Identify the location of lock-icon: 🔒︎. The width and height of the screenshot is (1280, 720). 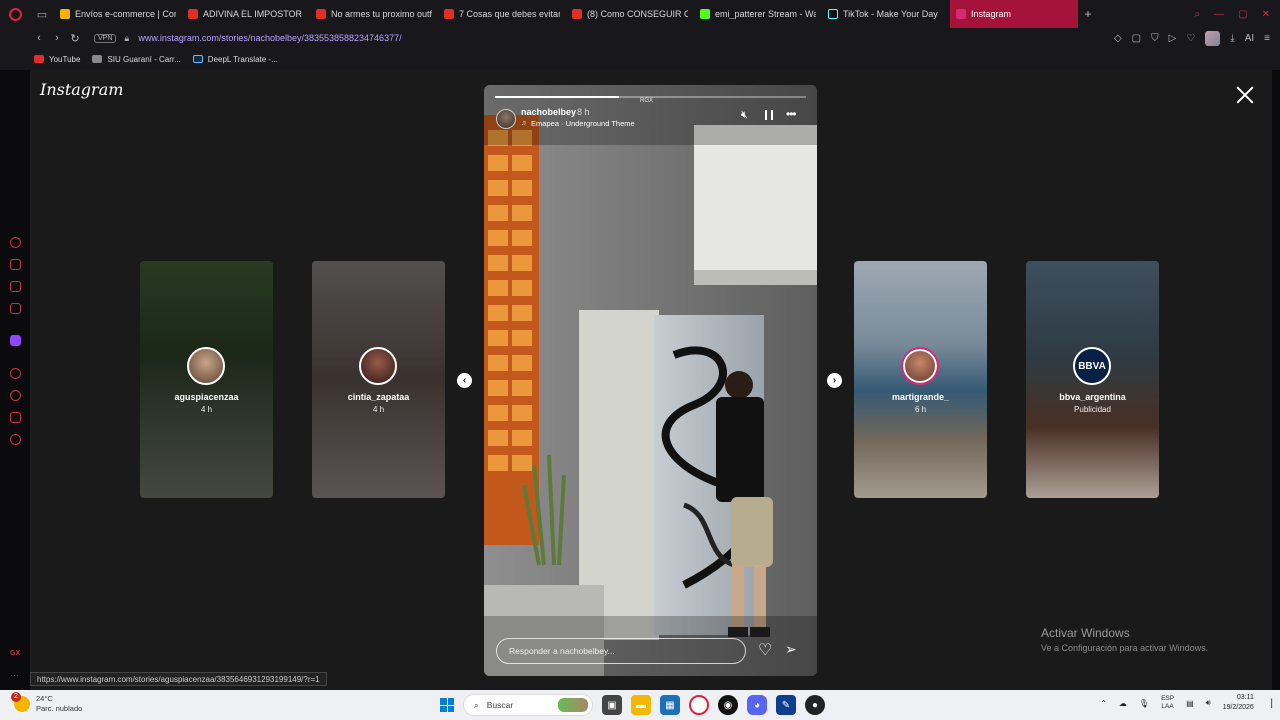
(131, 38).